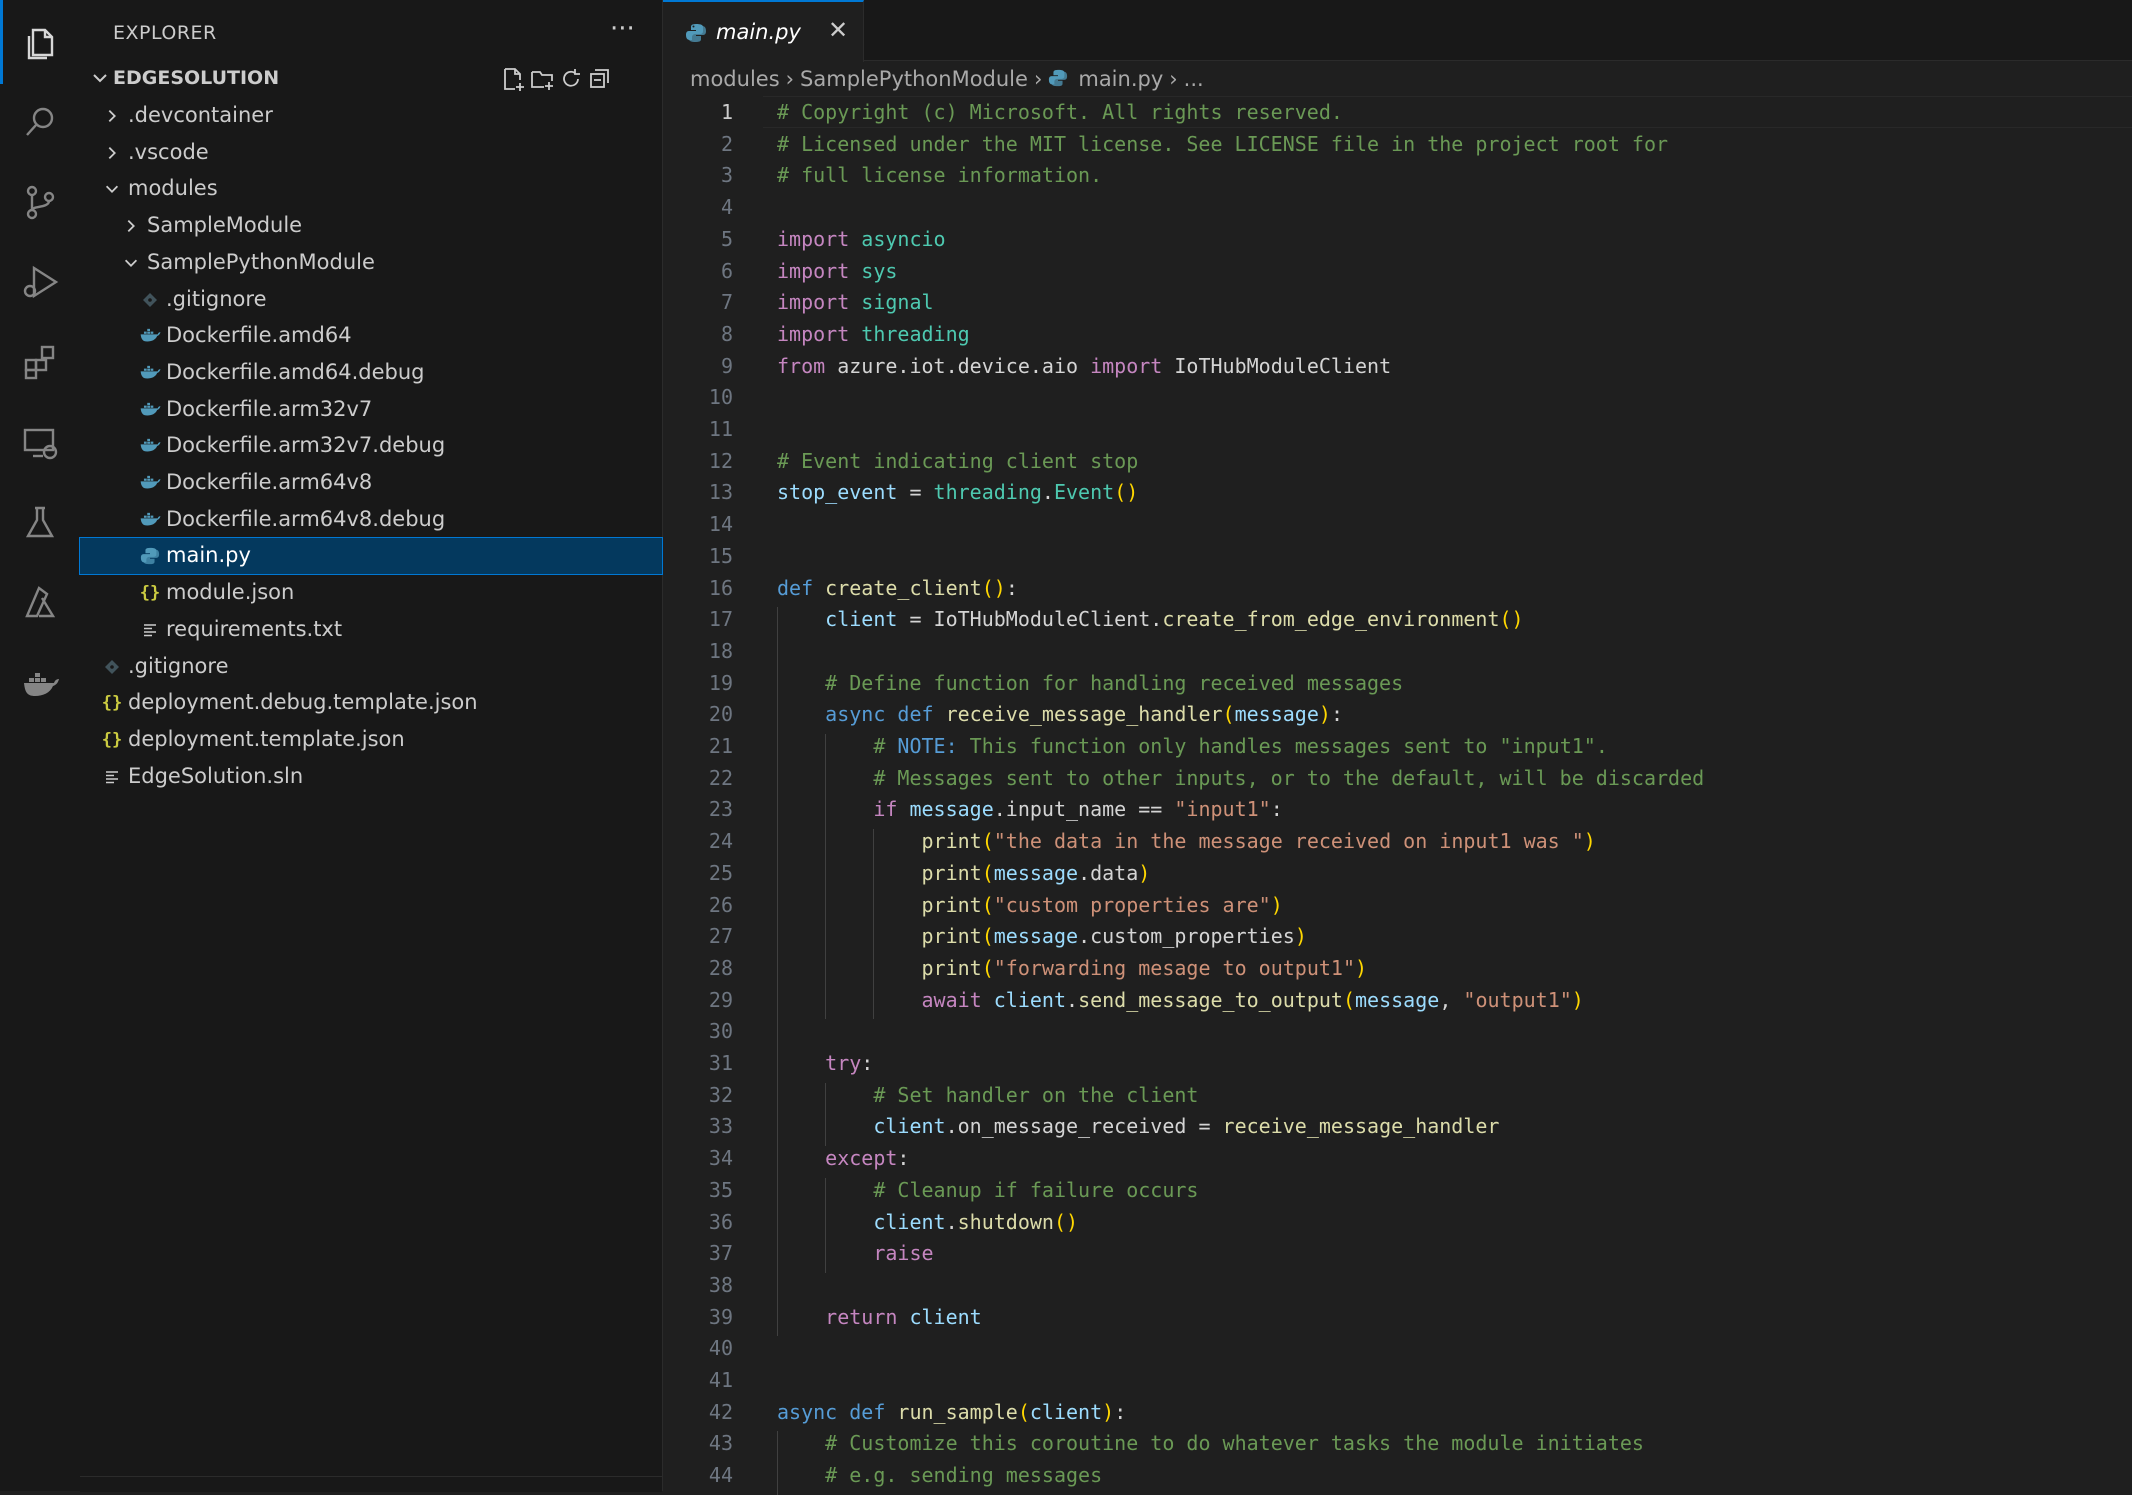 The height and width of the screenshot is (1495, 2132). I want to click on tree-file: {} module.json, so click(371, 593).